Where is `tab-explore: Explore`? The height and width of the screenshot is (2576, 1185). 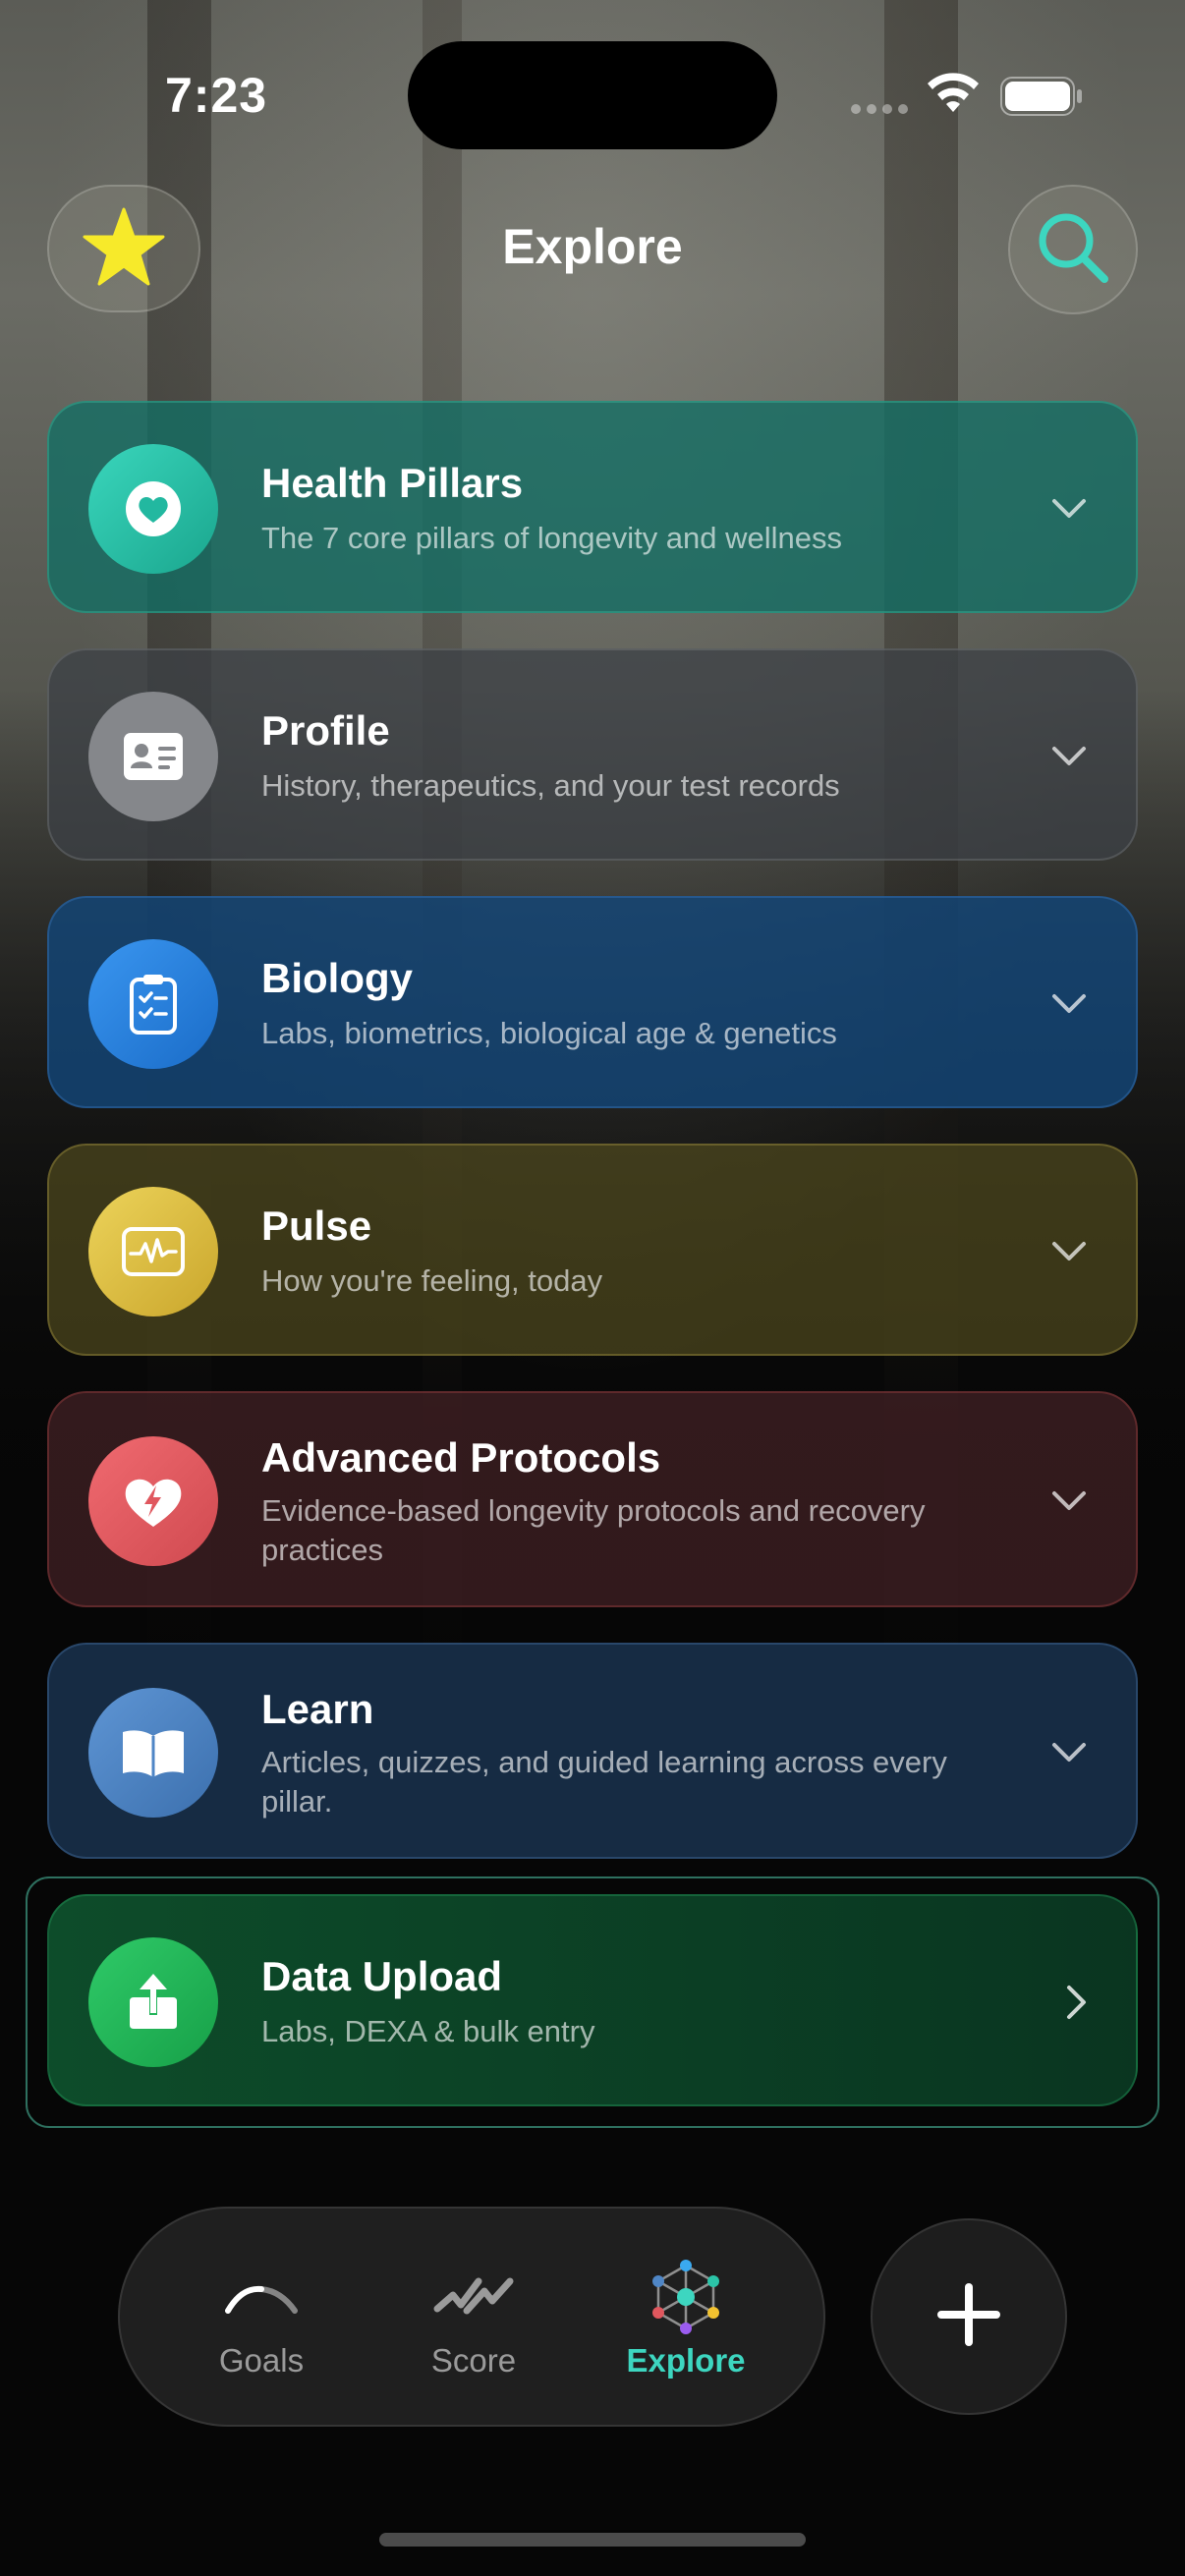
tab-explore: Explore is located at coordinates (686, 2319).